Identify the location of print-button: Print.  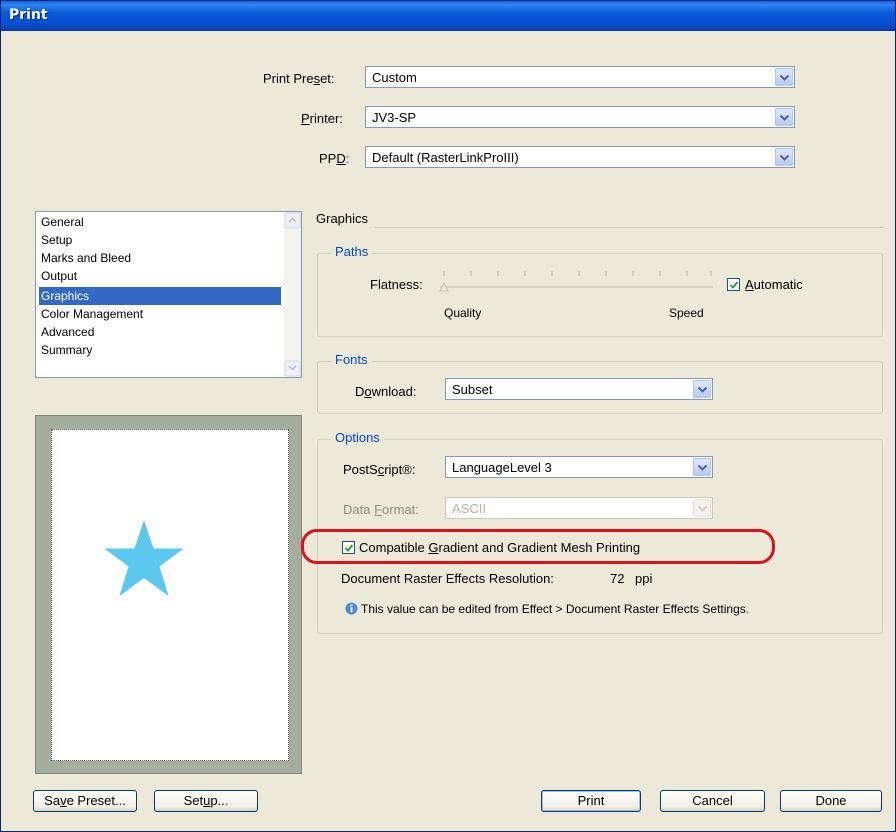
(591, 801).